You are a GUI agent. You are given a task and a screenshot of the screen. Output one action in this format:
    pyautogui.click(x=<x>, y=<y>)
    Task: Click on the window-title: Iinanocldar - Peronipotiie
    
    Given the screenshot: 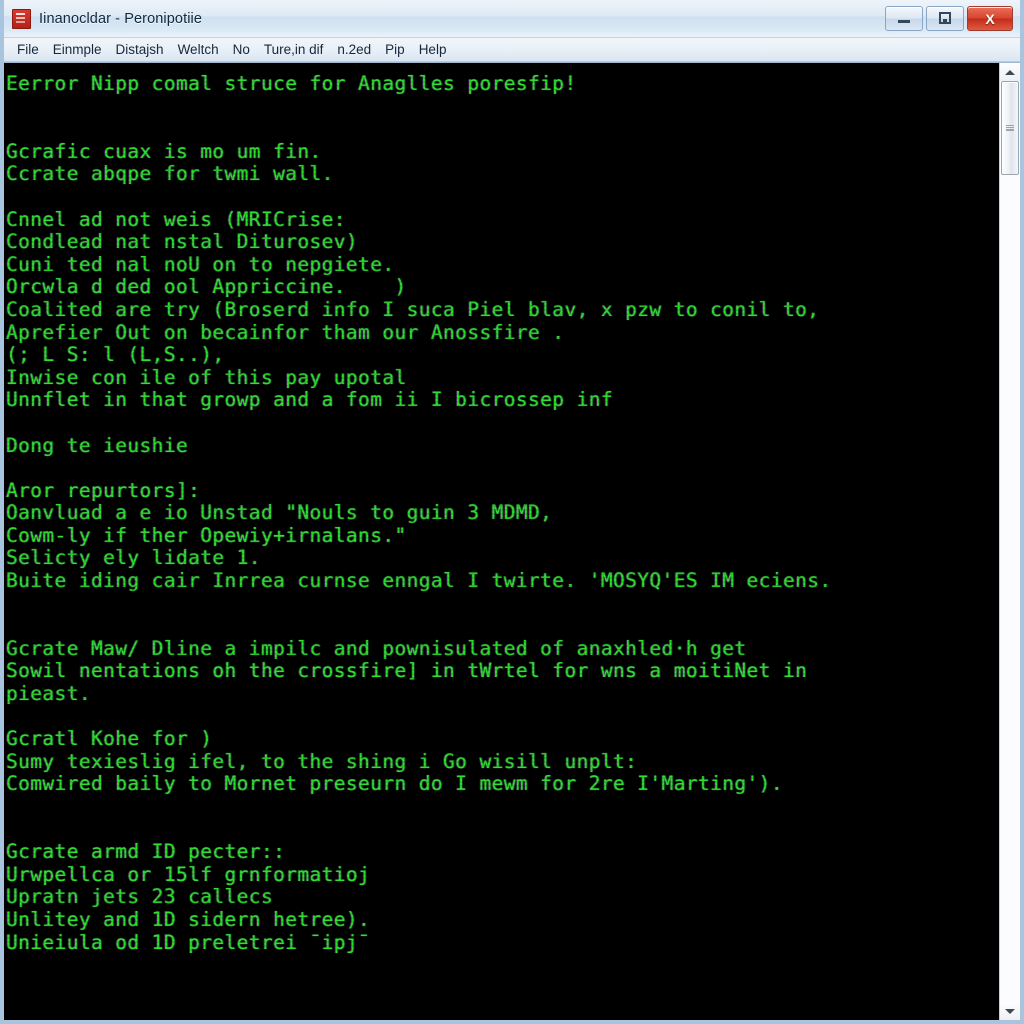 What is the action you would take?
    pyautogui.click(x=120, y=18)
    